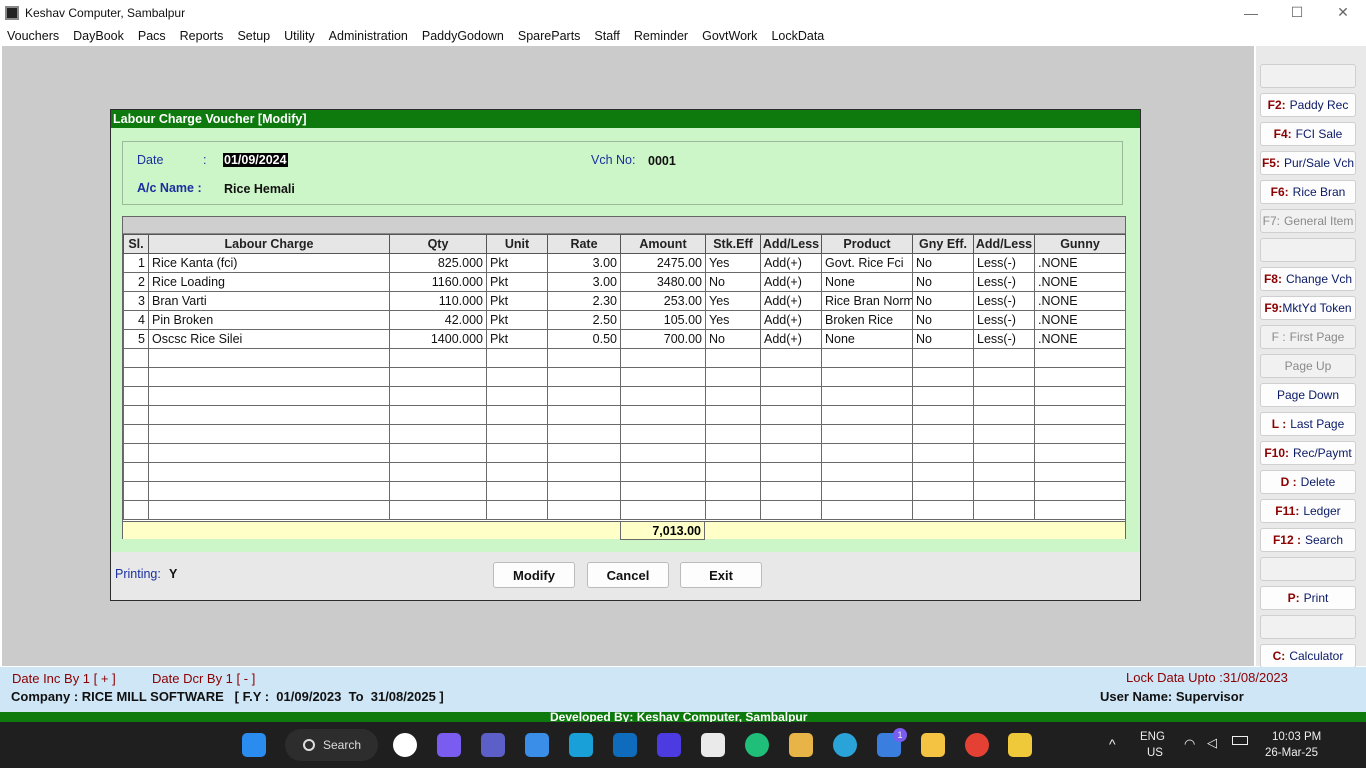 The image size is (1366, 768). Describe the element at coordinates (253, 36) in the screenshot. I see `menu-setup: Setup` at that location.